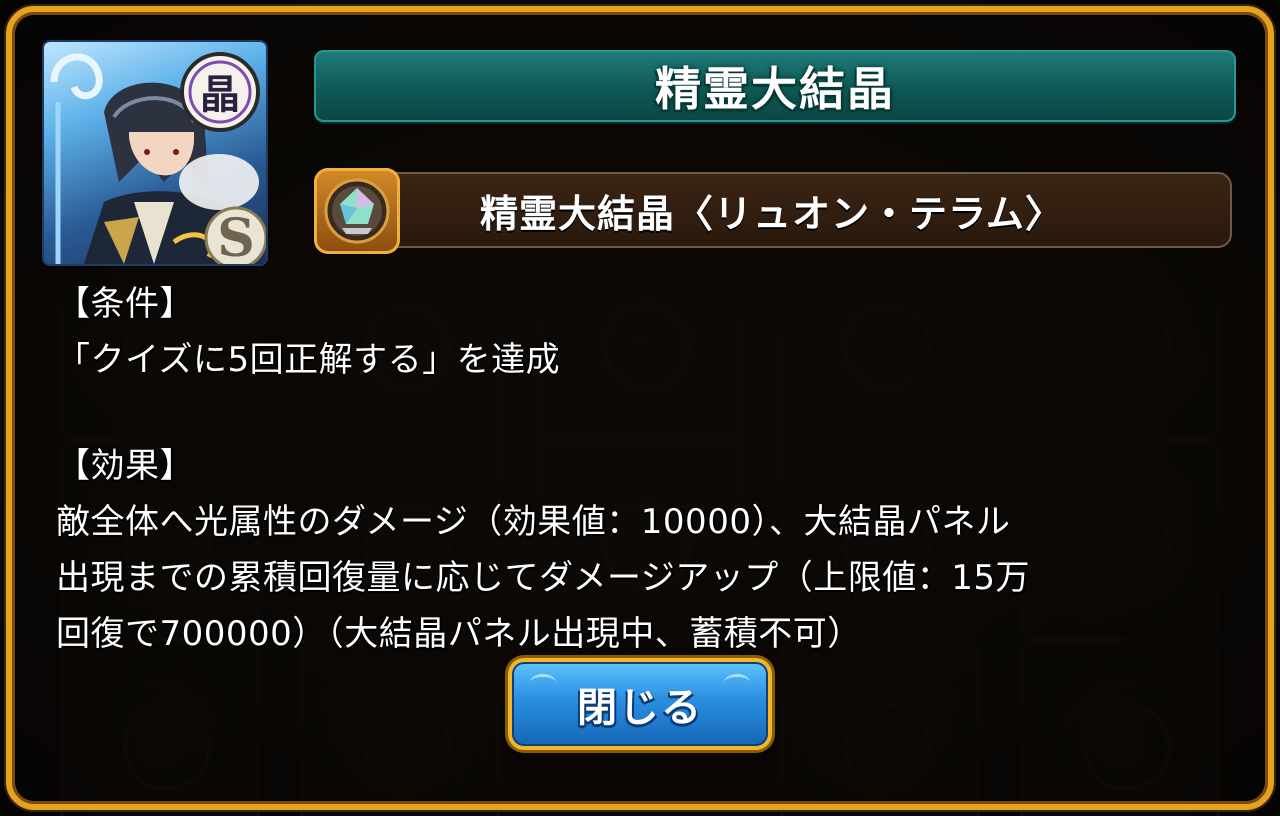  What do you see at coordinates (459, 634) in the screenshot?
I see `effect-line: 回復で700000）（大結晶パネル出現中、蓄積不可）` at bounding box center [459, 634].